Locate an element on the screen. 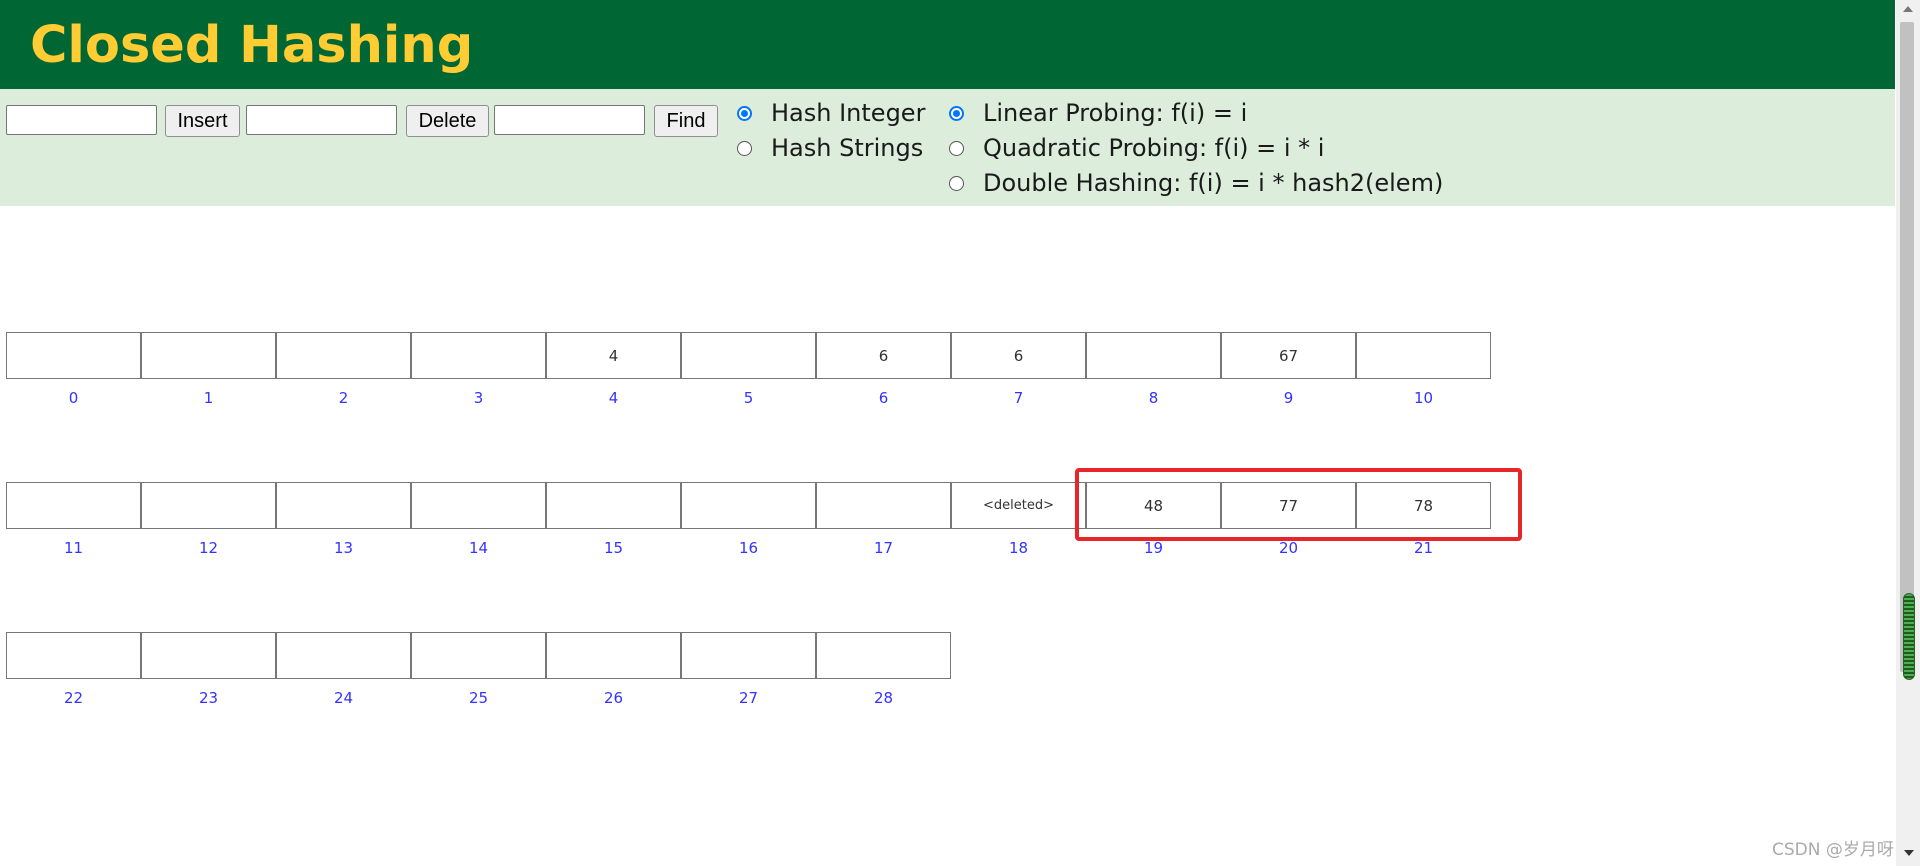 The height and width of the screenshot is (866, 1920). watermark-text: CSDN @岁月呀 is located at coordinates (1833, 850).